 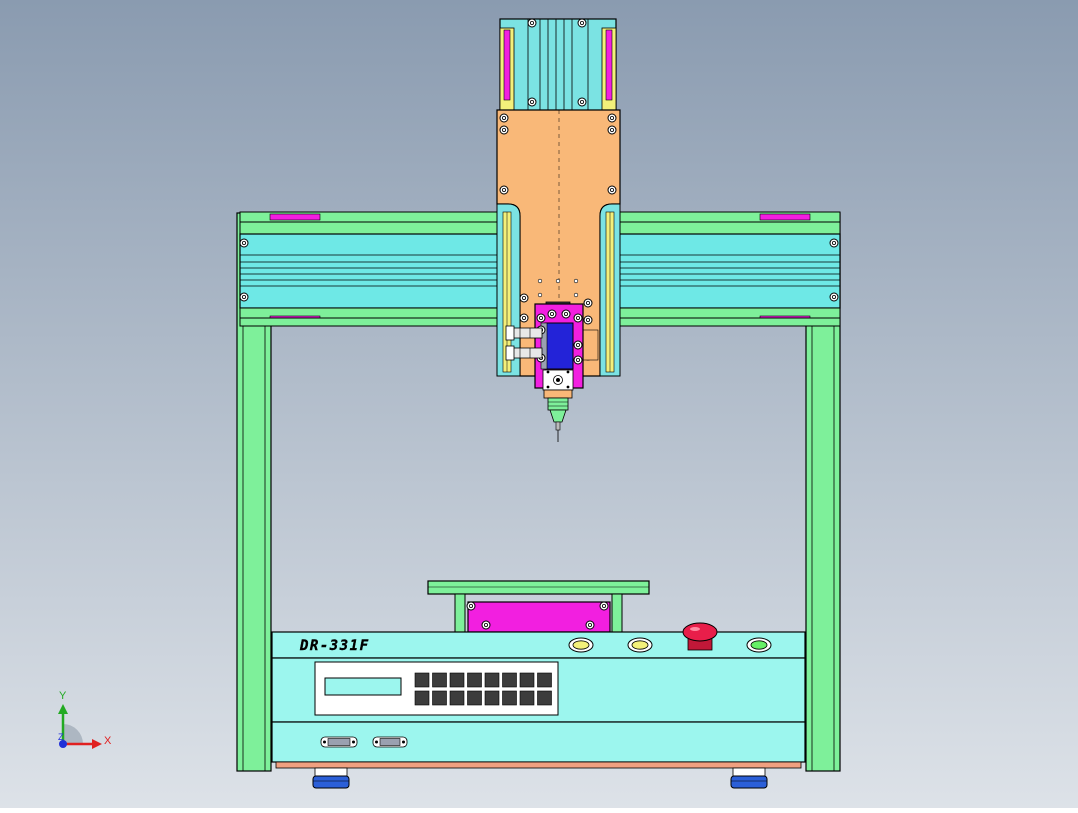 What do you see at coordinates (339, 742) in the screenshot?
I see `serial-port-left` at bounding box center [339, 742].